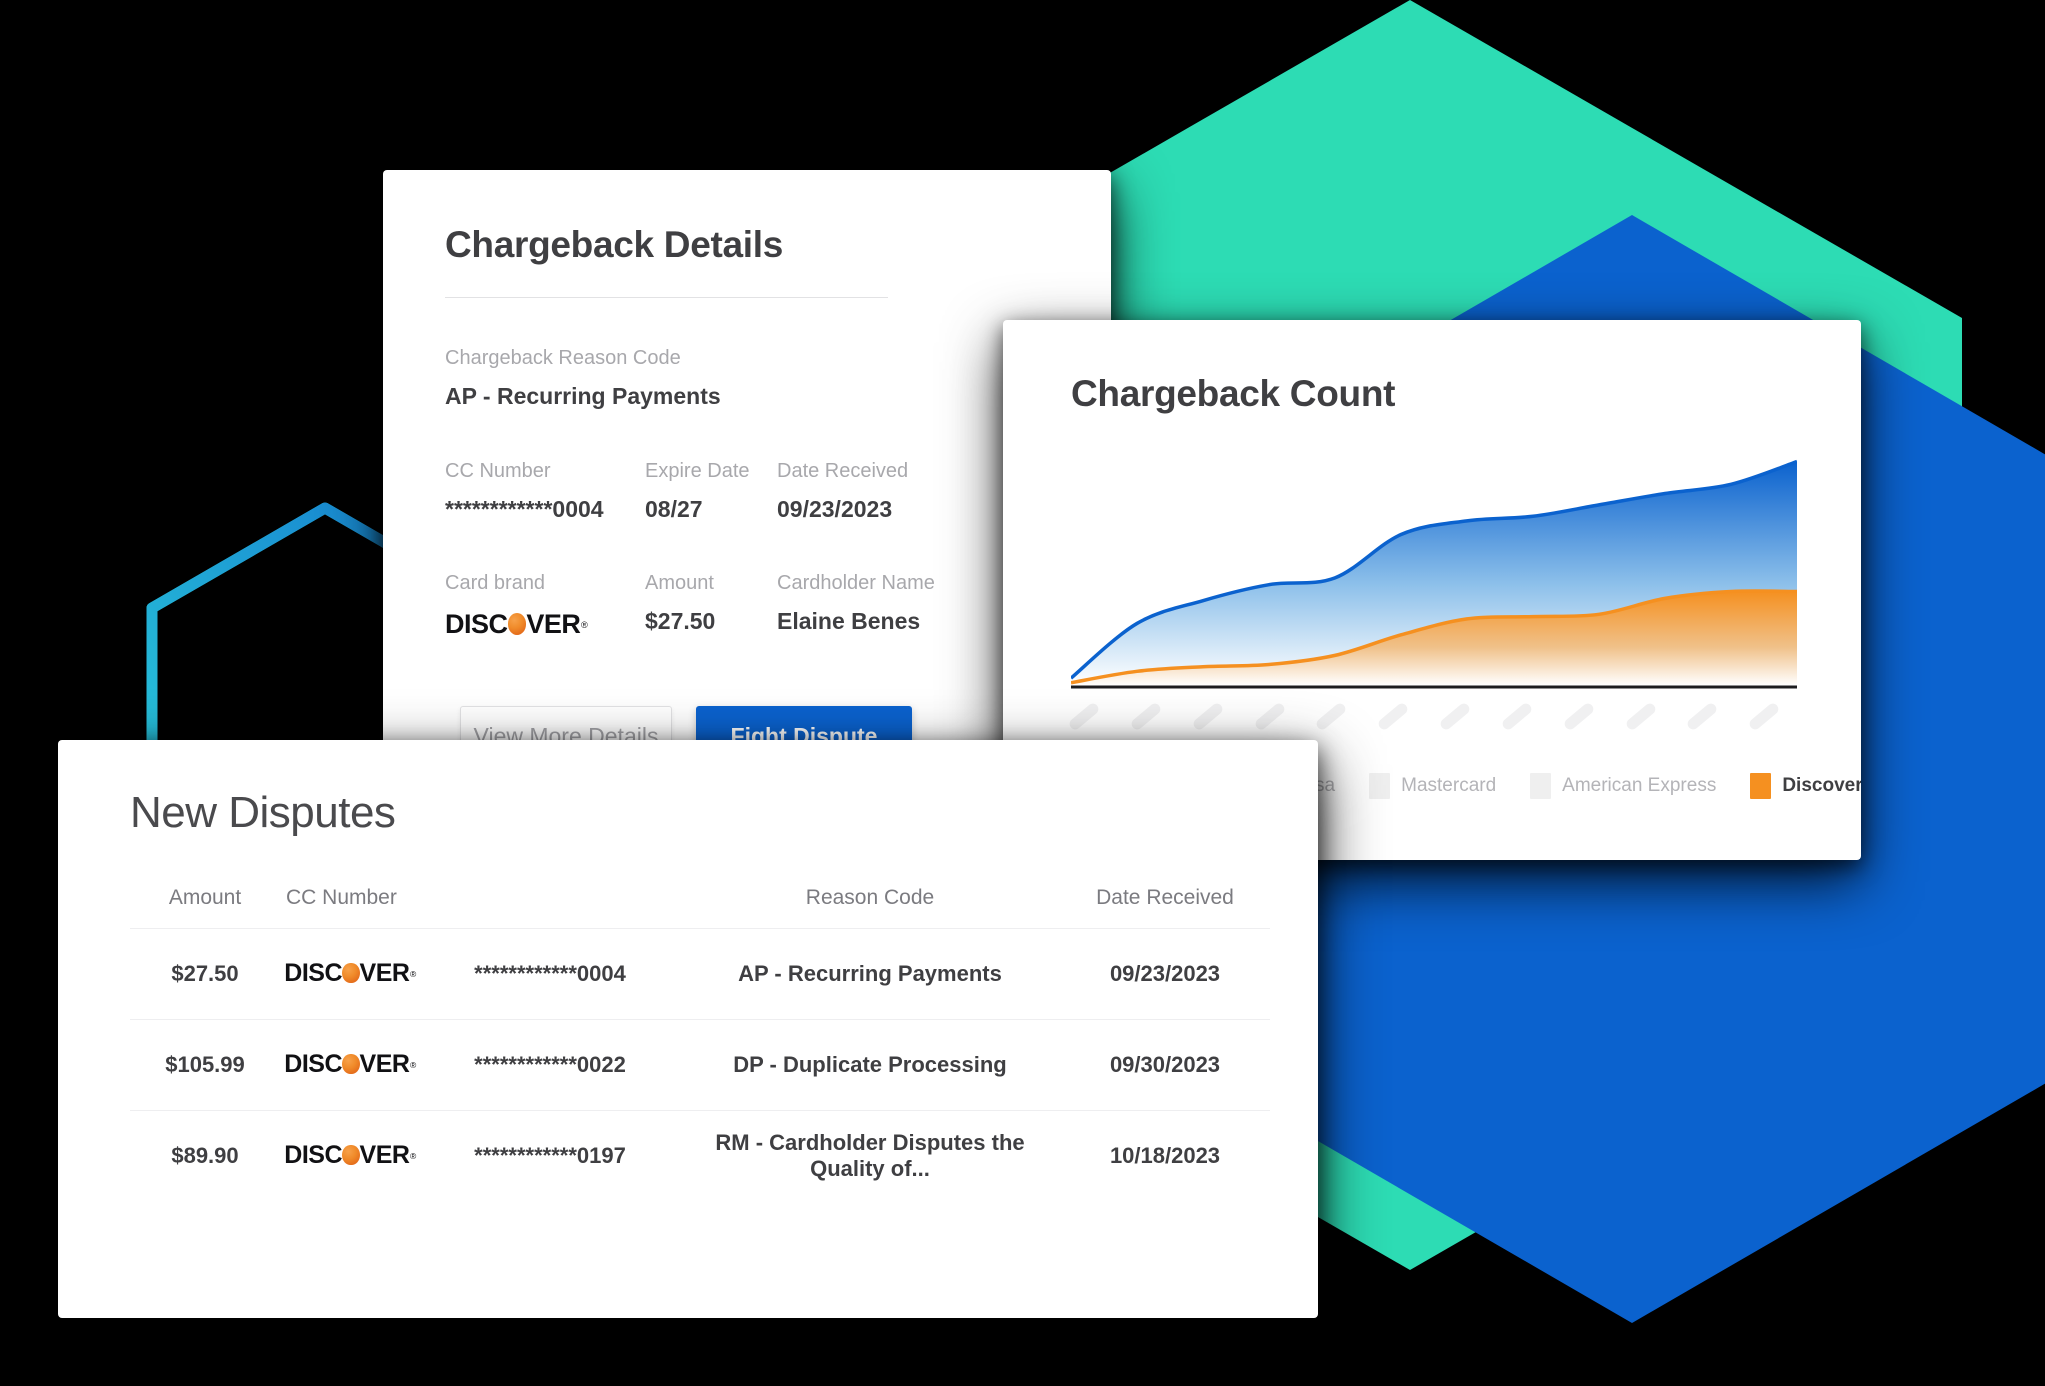  I want to click on cc-number-label: CC Number, so click(498, 470).